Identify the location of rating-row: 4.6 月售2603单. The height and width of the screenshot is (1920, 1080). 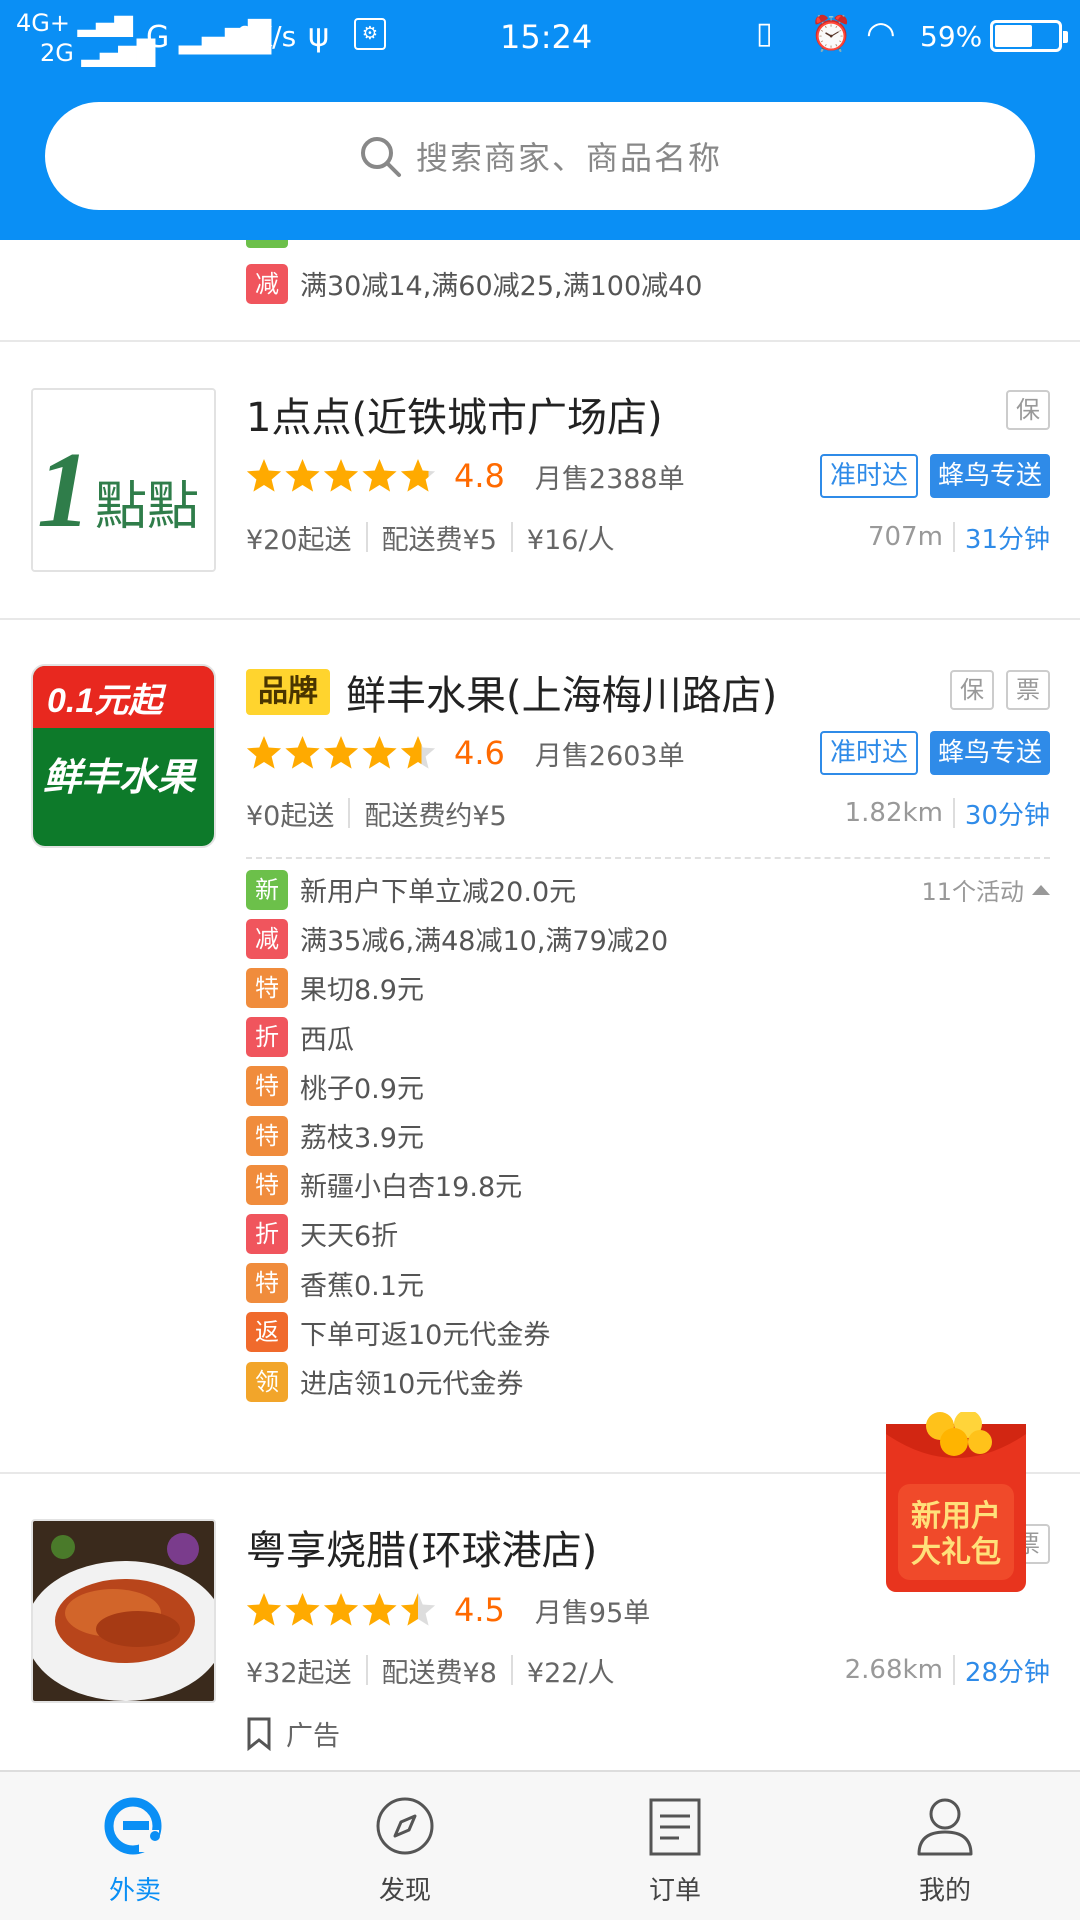
(465, 753).